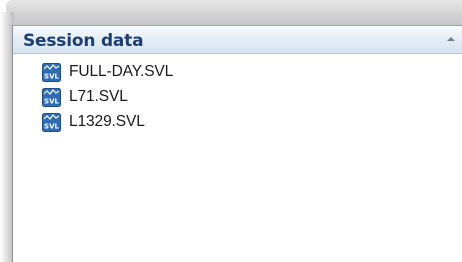 The image size is (462, 262). Describe the element at coordinates (98, 96) in the screenshot. I see `file-name: L71.SVL` at that location.